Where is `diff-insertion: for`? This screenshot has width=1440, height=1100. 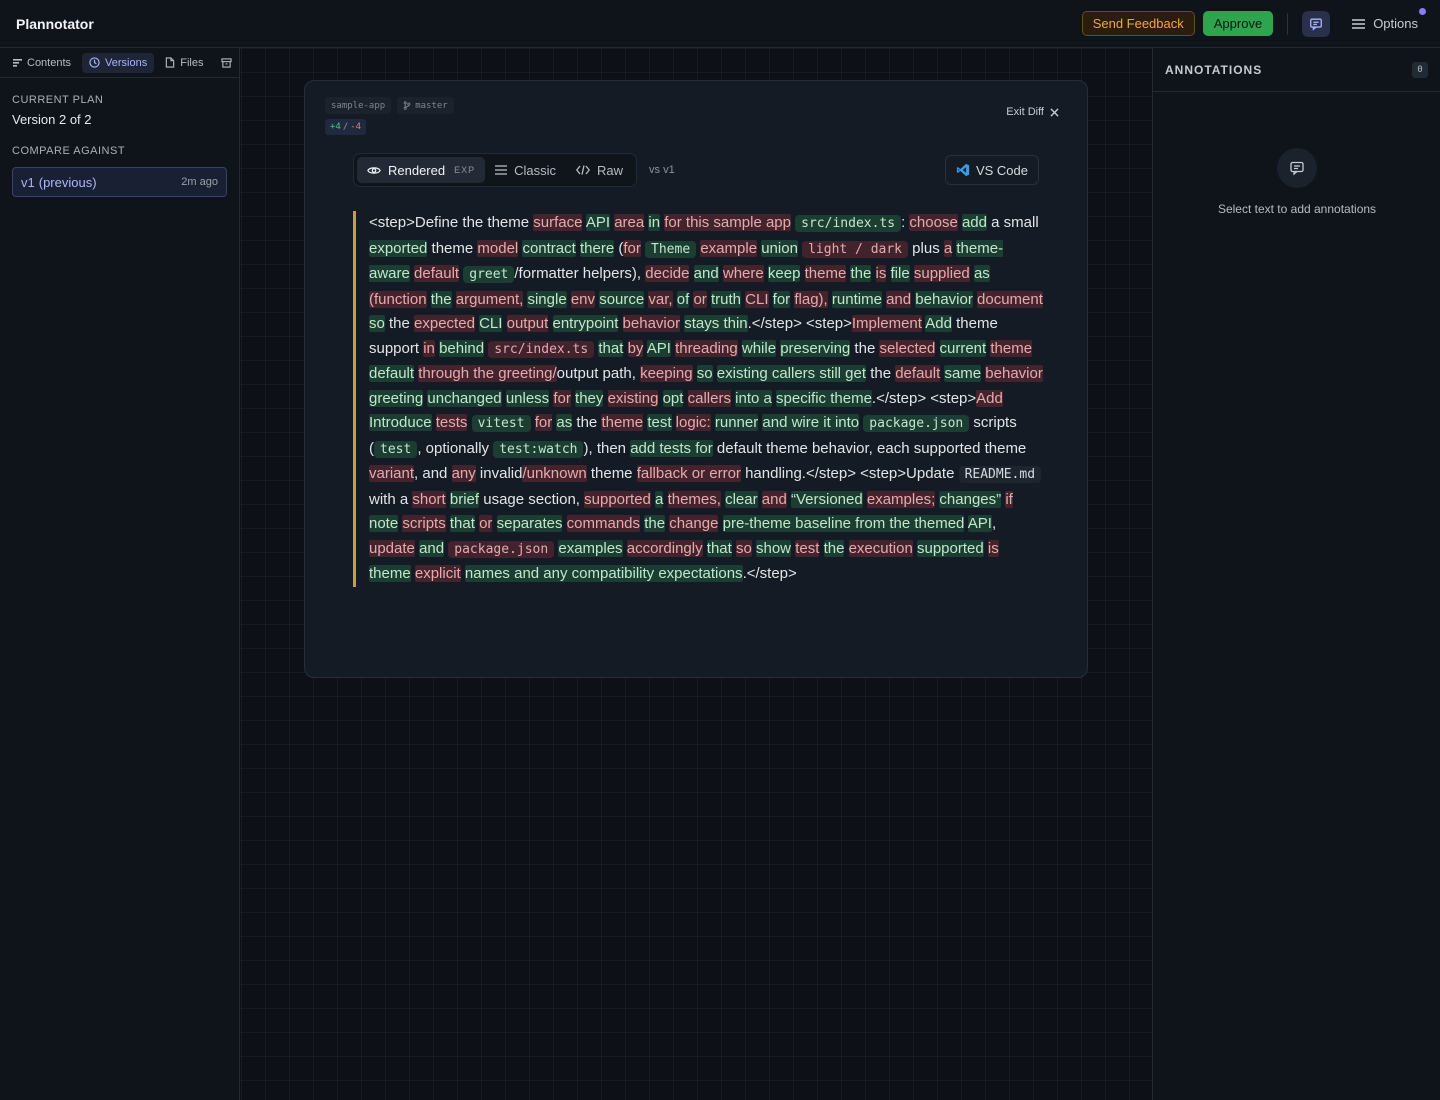
diff-insertion: for is located at coordinates (781, 299).